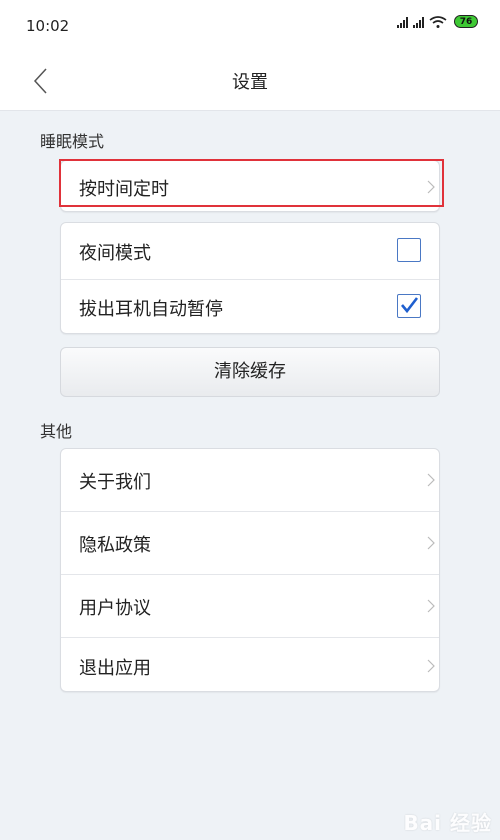 The image size is (500, 840). Describe the element at coordinates (250, 666) in the screenshot. I see `list-item-exit-app: 退出应用` at that location.